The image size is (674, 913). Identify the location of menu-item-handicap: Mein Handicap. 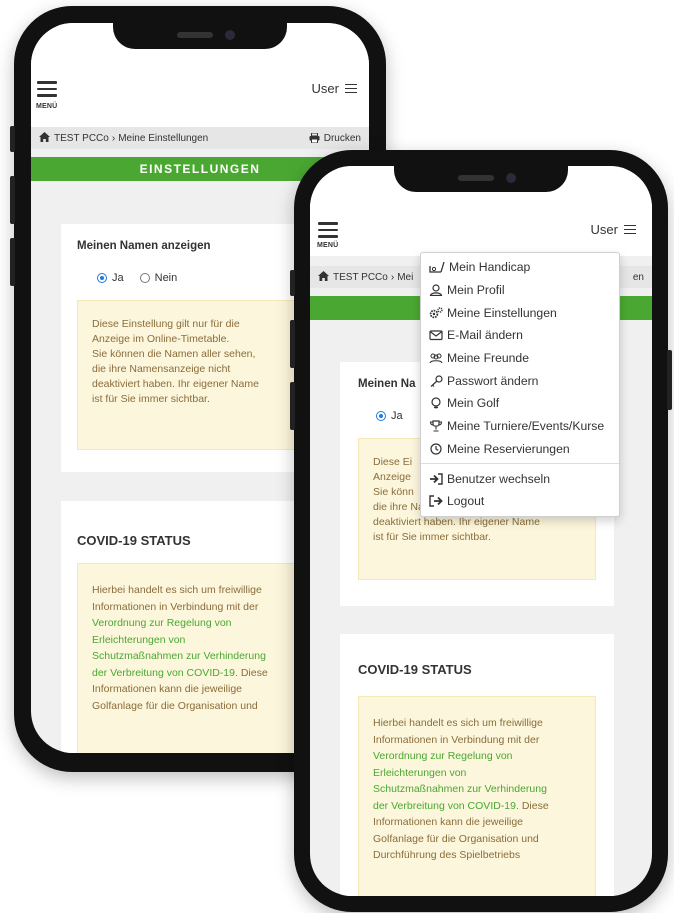
(520, 267).